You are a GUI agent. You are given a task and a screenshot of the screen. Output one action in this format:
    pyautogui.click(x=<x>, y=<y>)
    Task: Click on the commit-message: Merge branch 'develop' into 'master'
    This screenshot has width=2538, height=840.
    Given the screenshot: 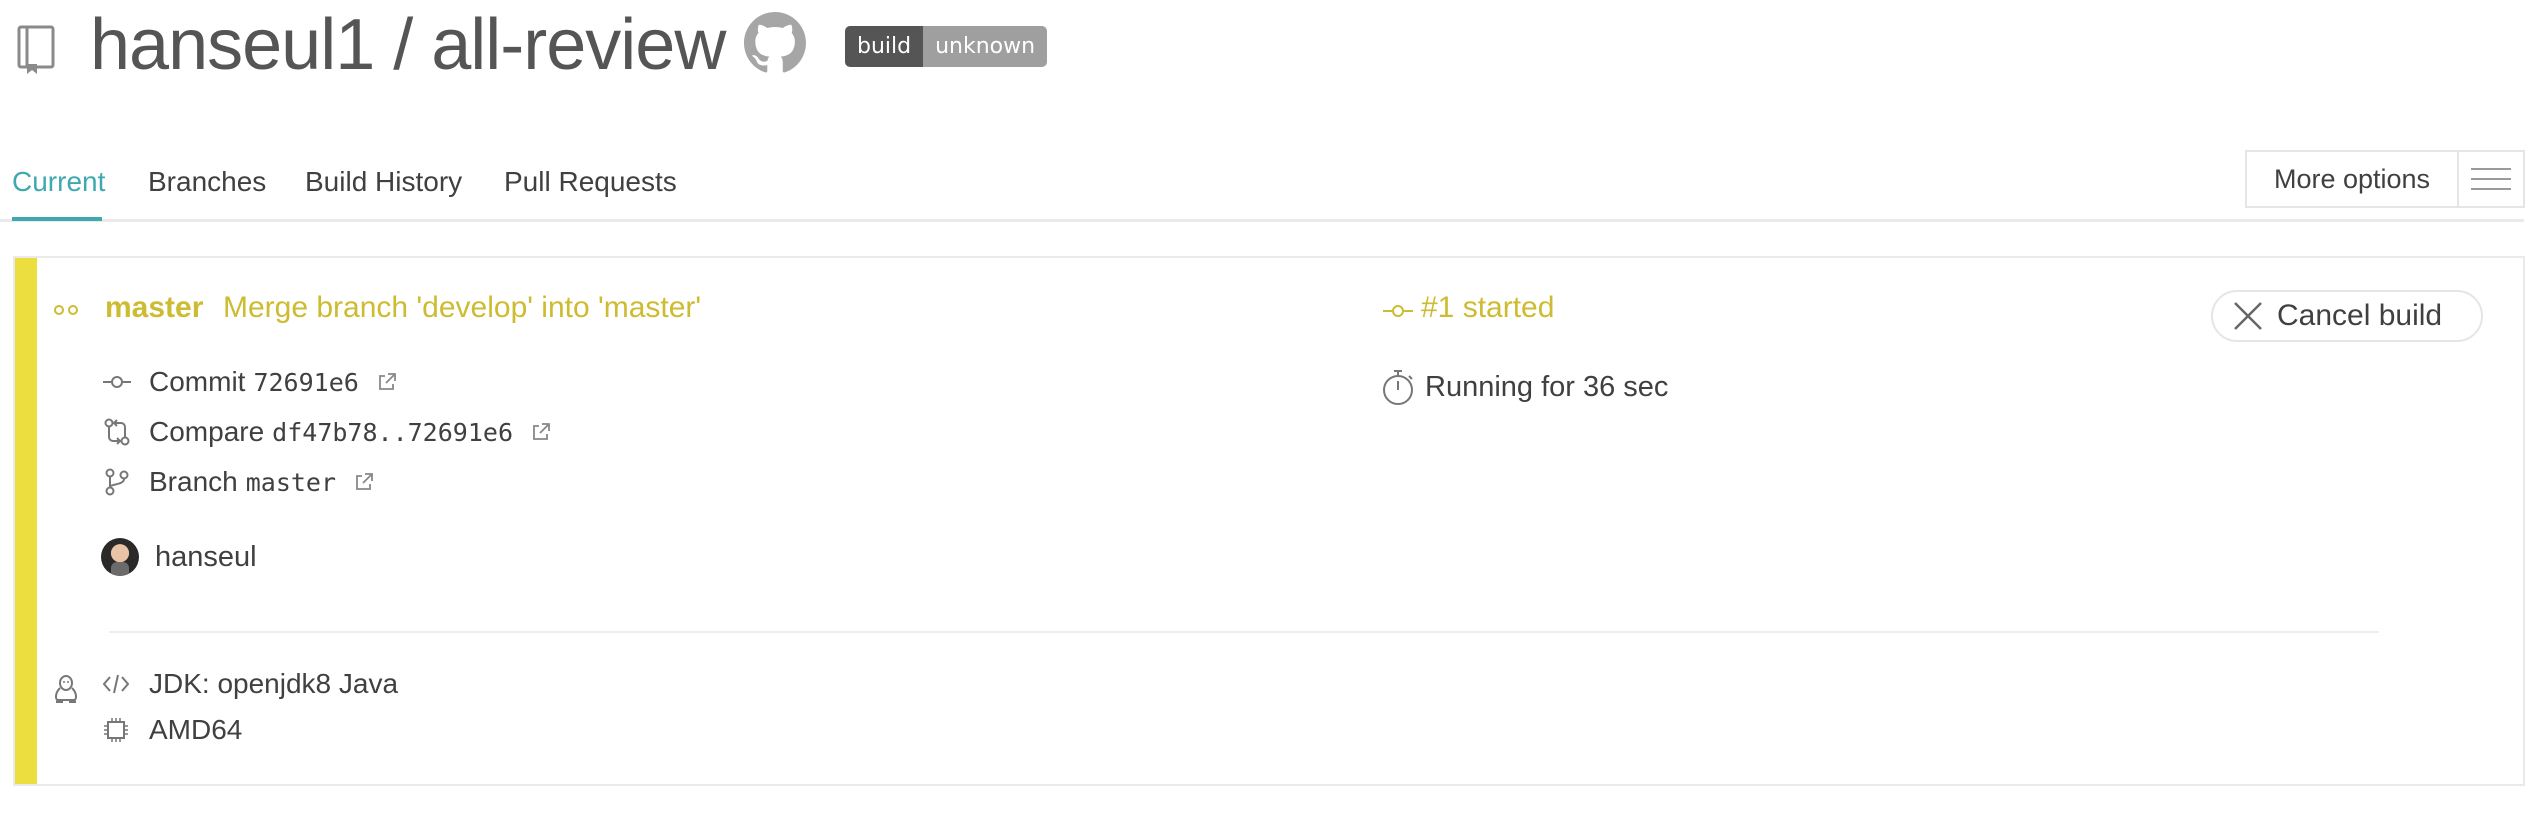 What is the action you would take?
    pyautogui.click(x=462, y=307)
    